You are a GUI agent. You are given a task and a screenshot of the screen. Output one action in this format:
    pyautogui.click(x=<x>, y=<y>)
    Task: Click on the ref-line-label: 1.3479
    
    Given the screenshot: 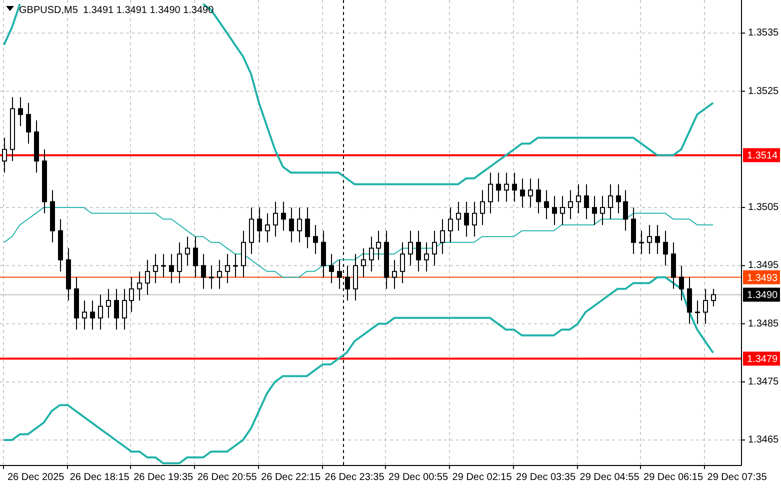 What is the action you would take?
    pyautogui.click(x=762, y=360)
    